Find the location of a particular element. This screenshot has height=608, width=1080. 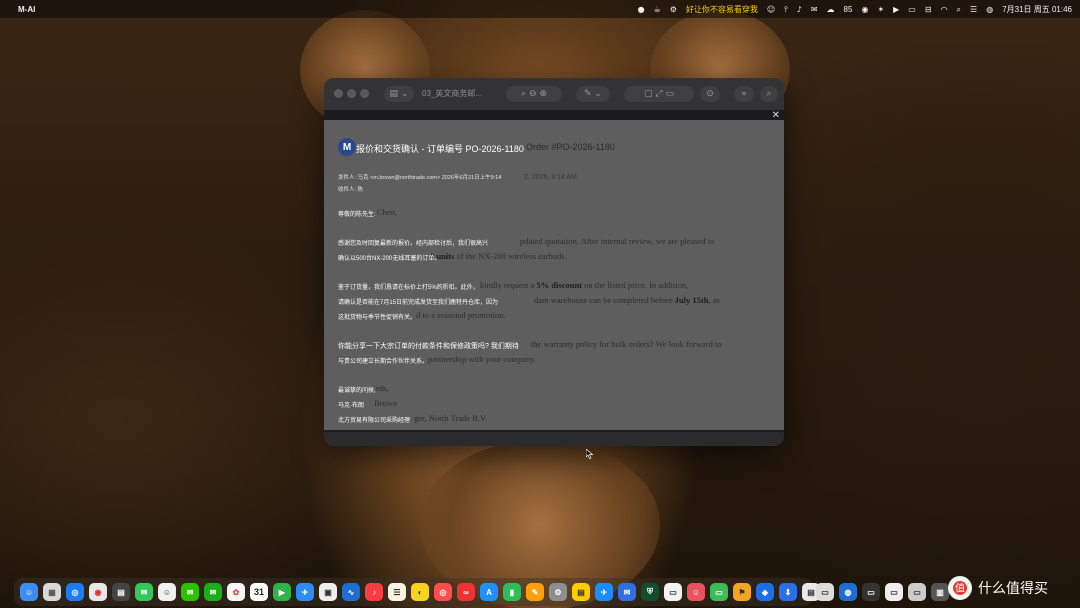

battery-icon: ▭ is located at coordinates (912, 9).